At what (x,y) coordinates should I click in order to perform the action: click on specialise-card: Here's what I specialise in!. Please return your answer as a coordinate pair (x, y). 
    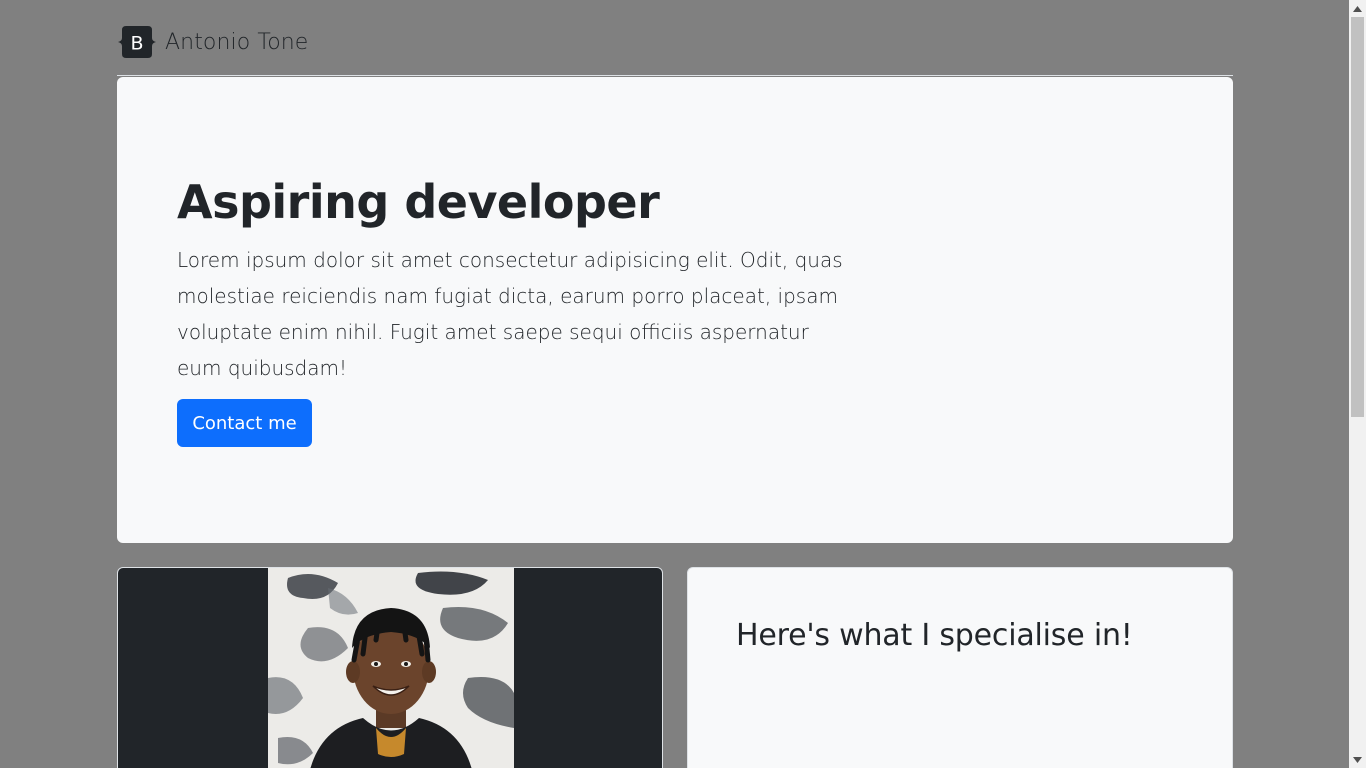
    Looking at the image, I should click on (960, 667).